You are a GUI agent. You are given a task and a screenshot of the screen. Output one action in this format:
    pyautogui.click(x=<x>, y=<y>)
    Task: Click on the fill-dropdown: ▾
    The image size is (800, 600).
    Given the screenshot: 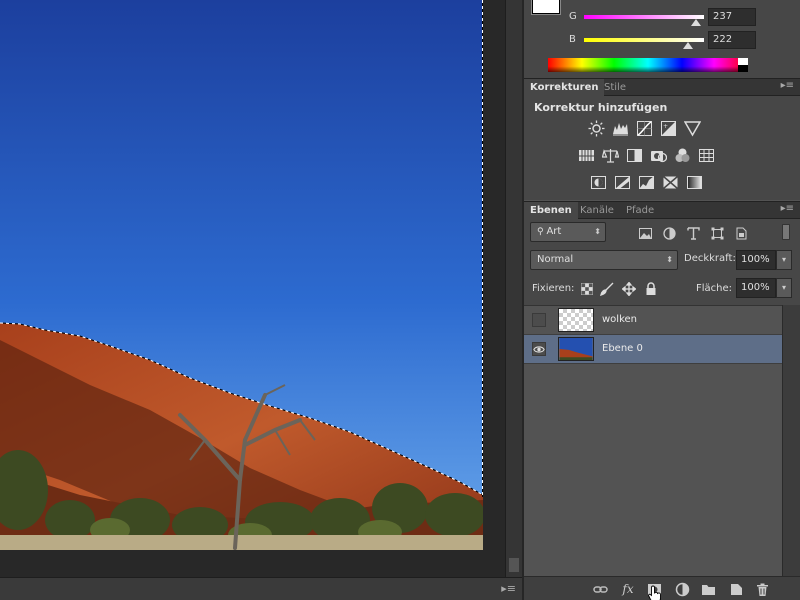 What is the action you would take?
    pyautogui.click(x=784, y=288)
    